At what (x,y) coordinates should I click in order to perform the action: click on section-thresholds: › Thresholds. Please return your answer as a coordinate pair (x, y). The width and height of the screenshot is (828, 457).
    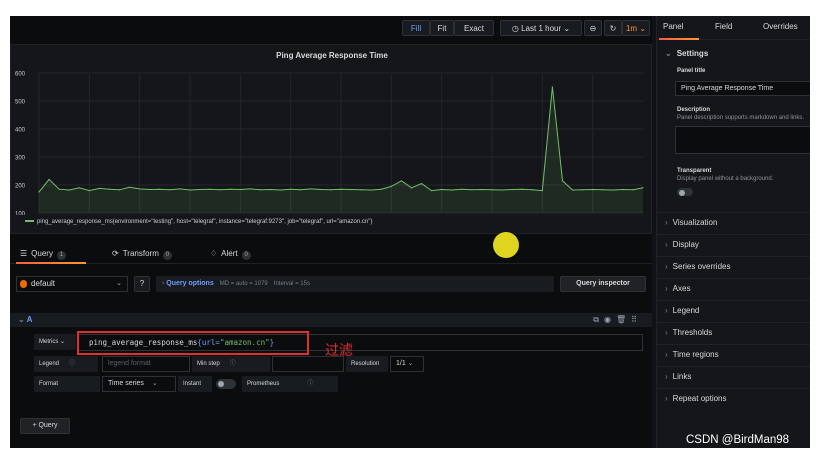
    Looking at the image, I should click on (733, 332).